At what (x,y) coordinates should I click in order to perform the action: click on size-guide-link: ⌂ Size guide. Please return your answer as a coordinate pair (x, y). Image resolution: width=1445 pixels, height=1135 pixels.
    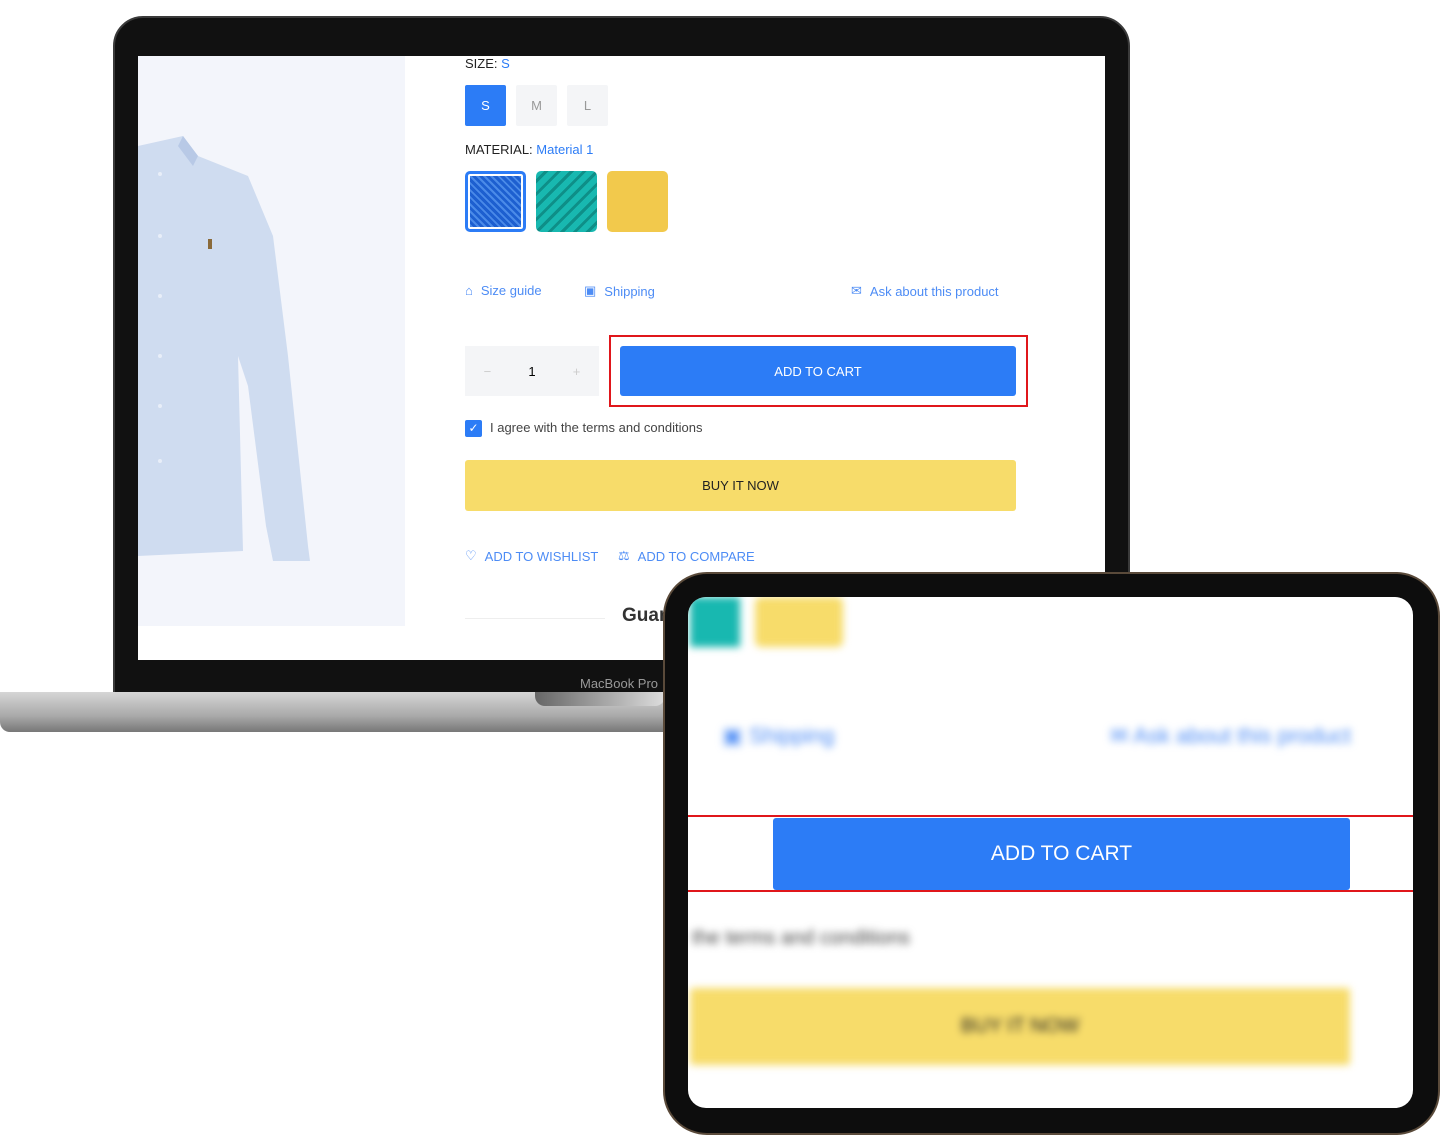
    Looking at the image, I should click on (503, 290).